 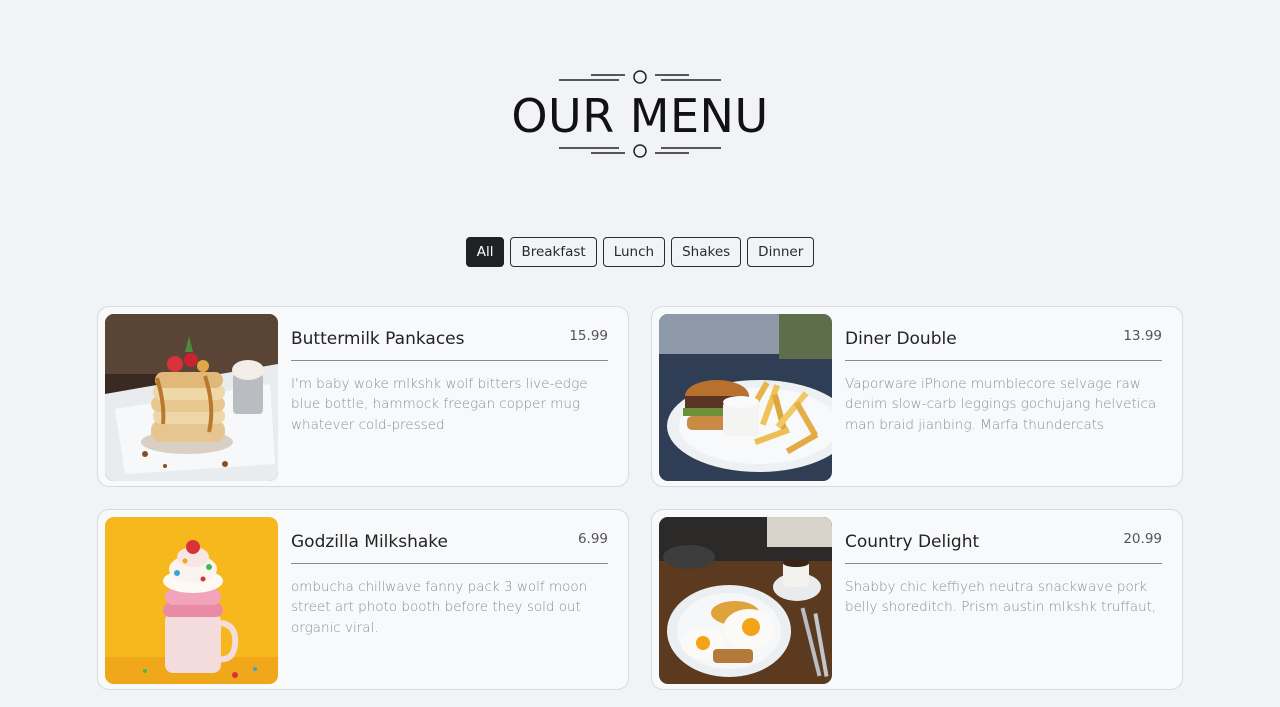 I want to click on menu-item-title: Country Delight, so click(x=912, y=542).